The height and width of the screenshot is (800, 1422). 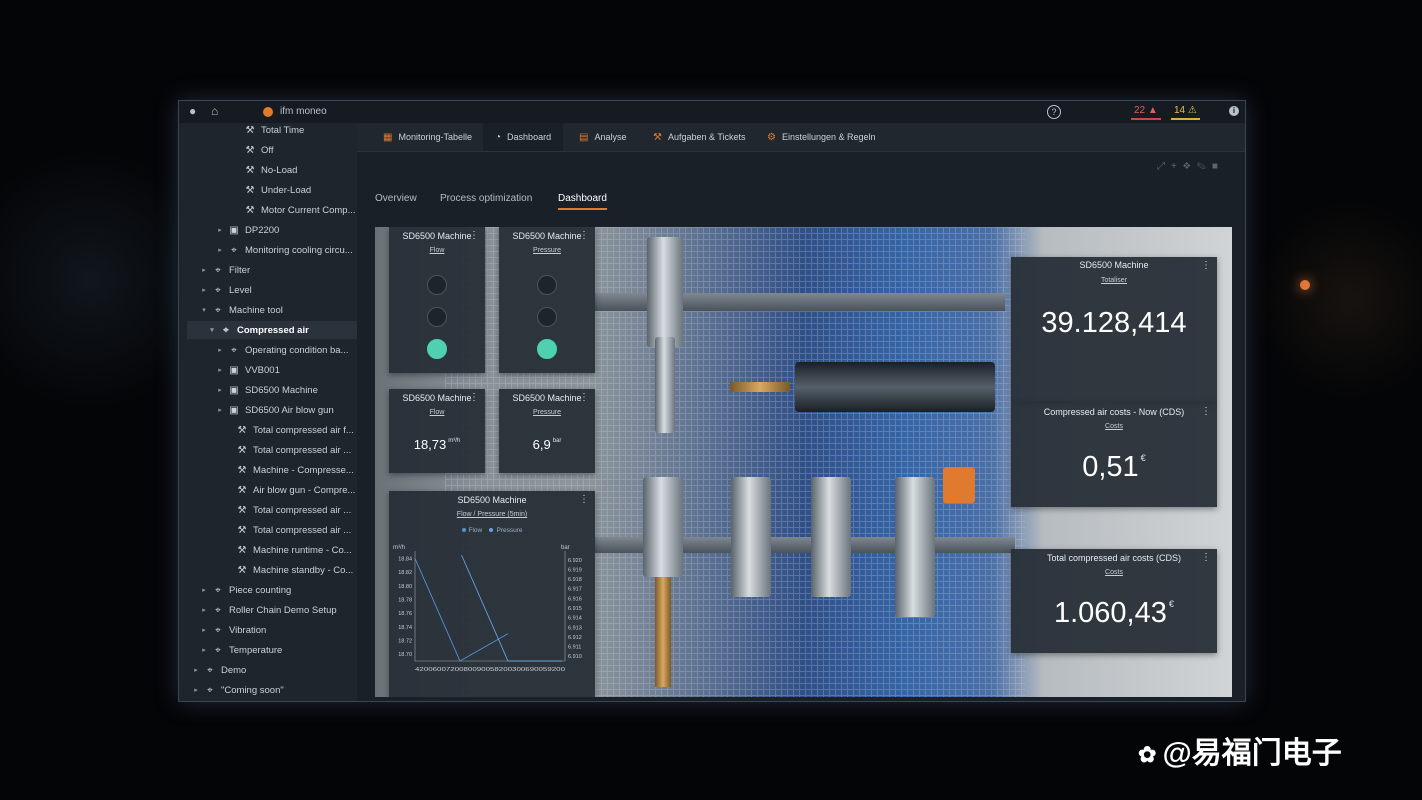 I want to click on tree-item: ▸ ▣ VVB001, so click(x=247, y=370).